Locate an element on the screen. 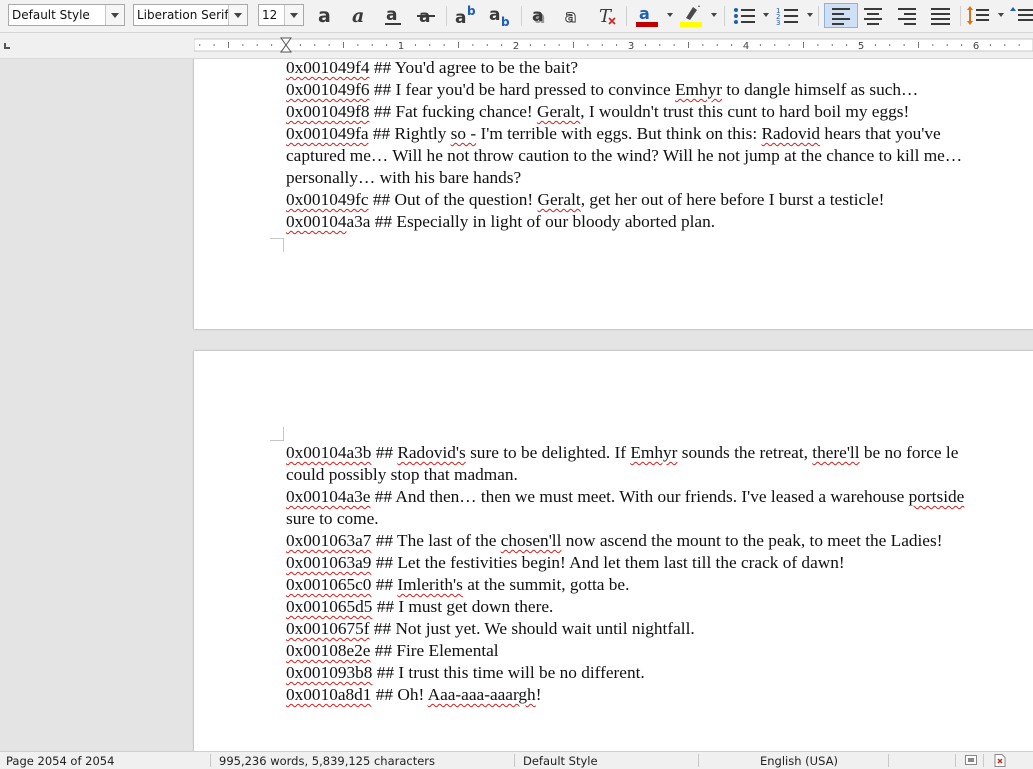 The height and width of the screenshot is (769, 1033). word-count: 995,236 words, 5,839,125 characters is located at coordinates (327, 761).